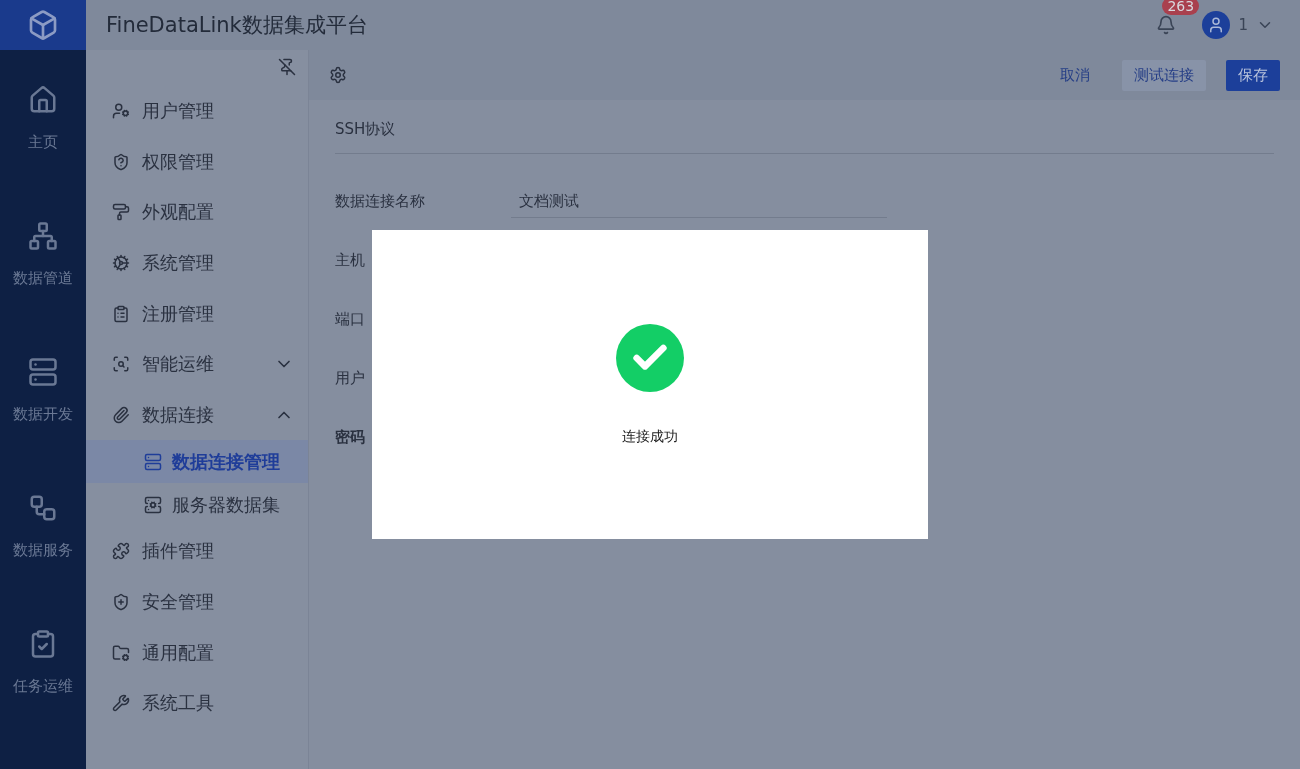 This screenshot has width=1300, height=769. I want to click on sidebar-subitem: 数据连接管理, so click(197, 462).